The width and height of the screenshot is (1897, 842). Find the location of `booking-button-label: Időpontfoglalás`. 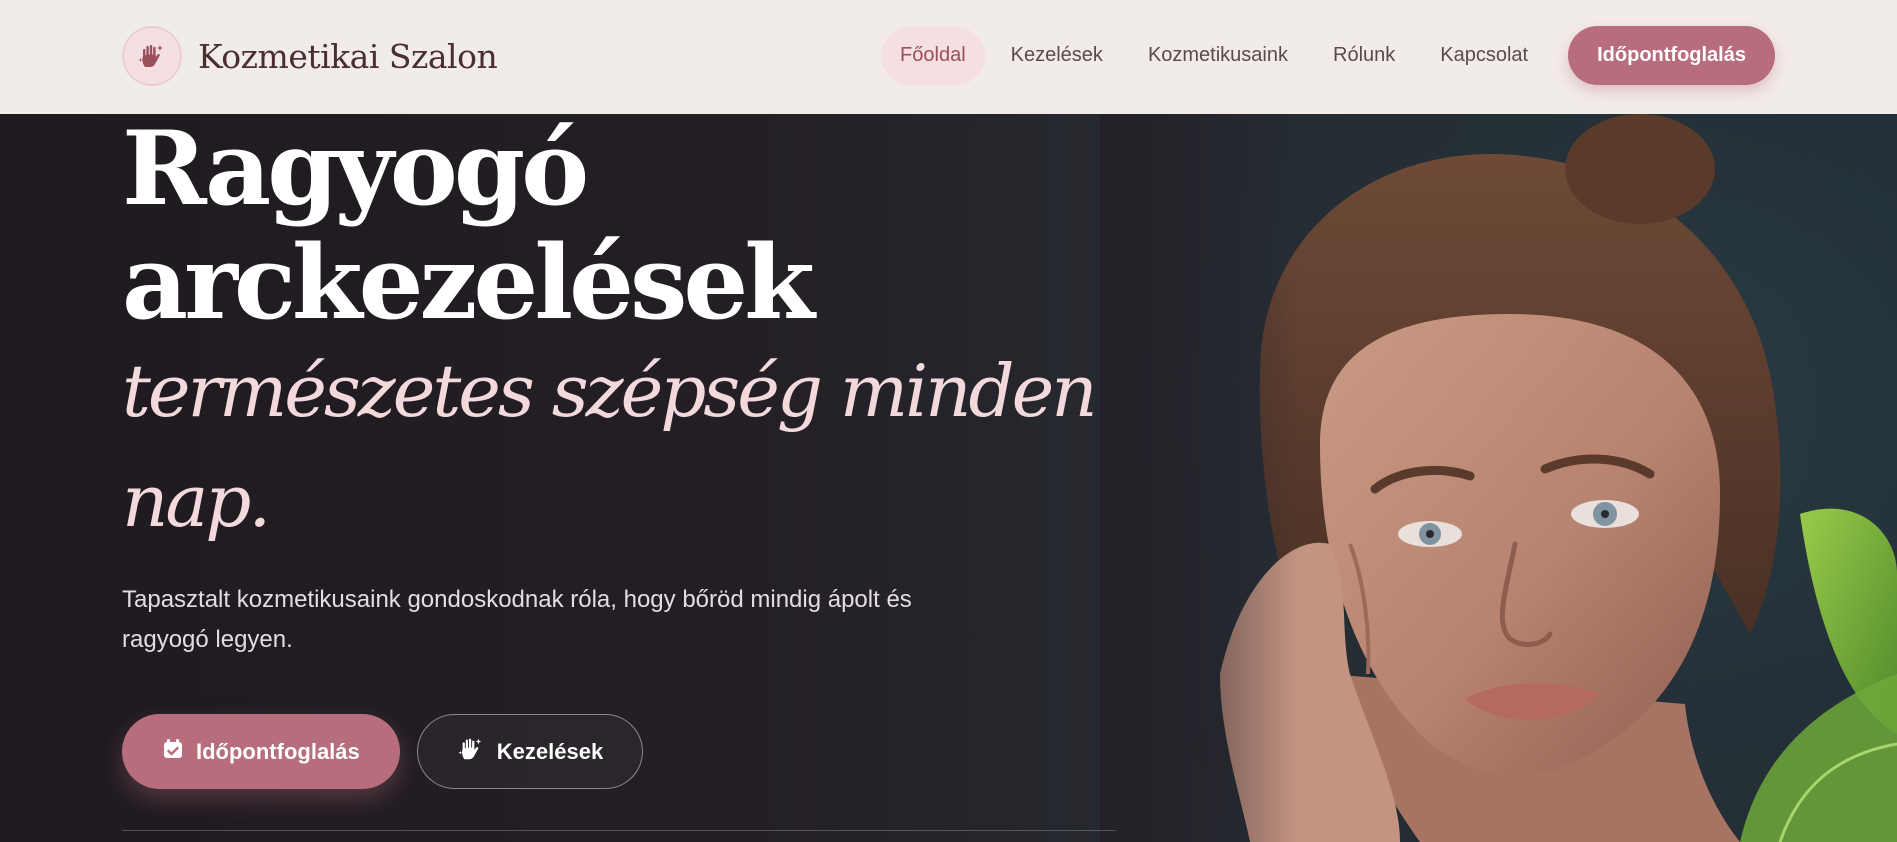

booking-button-label: Időpontfoglalás is located at coordinates (278, 751).